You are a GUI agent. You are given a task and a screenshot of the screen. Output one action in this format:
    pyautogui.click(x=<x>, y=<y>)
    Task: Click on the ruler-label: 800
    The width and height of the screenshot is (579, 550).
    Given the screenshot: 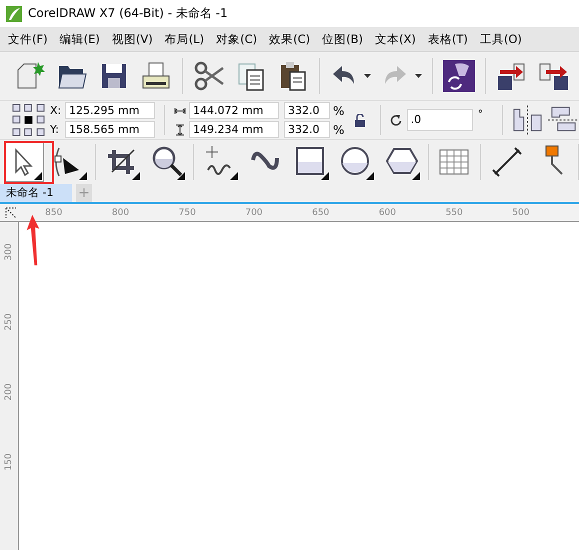 What is the action you would take?
    pyautogui.click(x=121, y=213)
    